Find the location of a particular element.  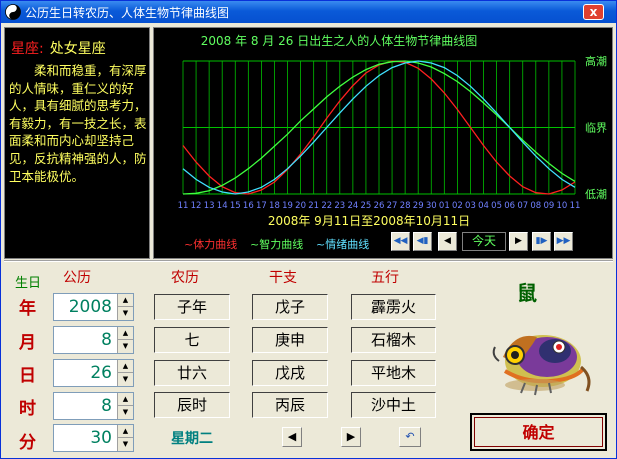

header-ganzhi: 干支 is located at coordinates (283, 278).